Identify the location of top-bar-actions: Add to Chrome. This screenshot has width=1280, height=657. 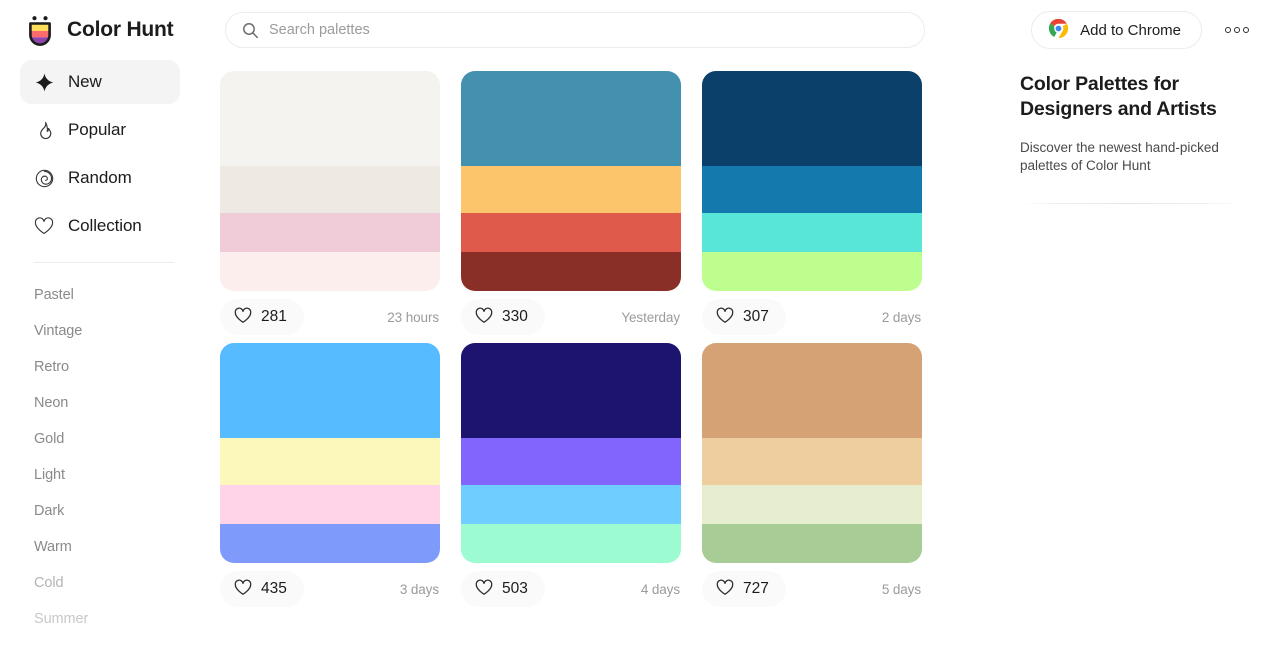
(1145, 30).